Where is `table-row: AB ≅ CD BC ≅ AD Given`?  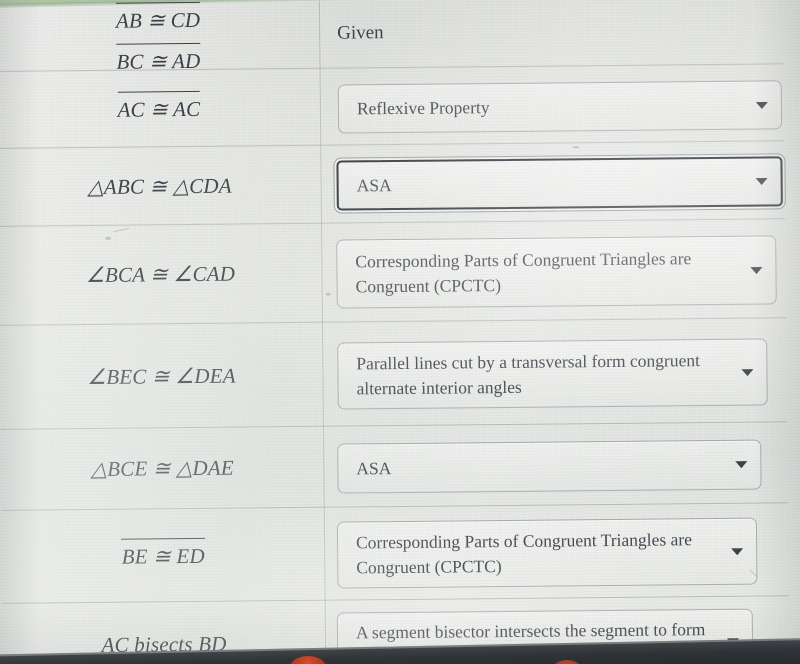 table-row: AB ≅ CD BC ≅ AD Given is located at coordinates (399, 40).